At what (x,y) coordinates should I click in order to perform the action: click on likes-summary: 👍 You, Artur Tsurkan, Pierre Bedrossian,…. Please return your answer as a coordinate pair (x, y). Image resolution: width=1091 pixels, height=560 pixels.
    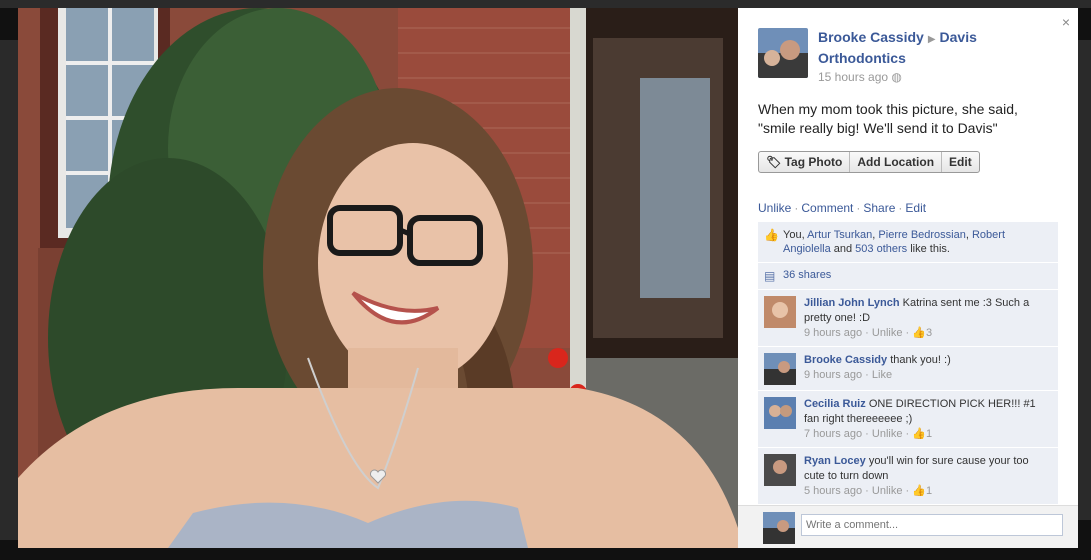
    Looking at the image, I should click on (908, 242).